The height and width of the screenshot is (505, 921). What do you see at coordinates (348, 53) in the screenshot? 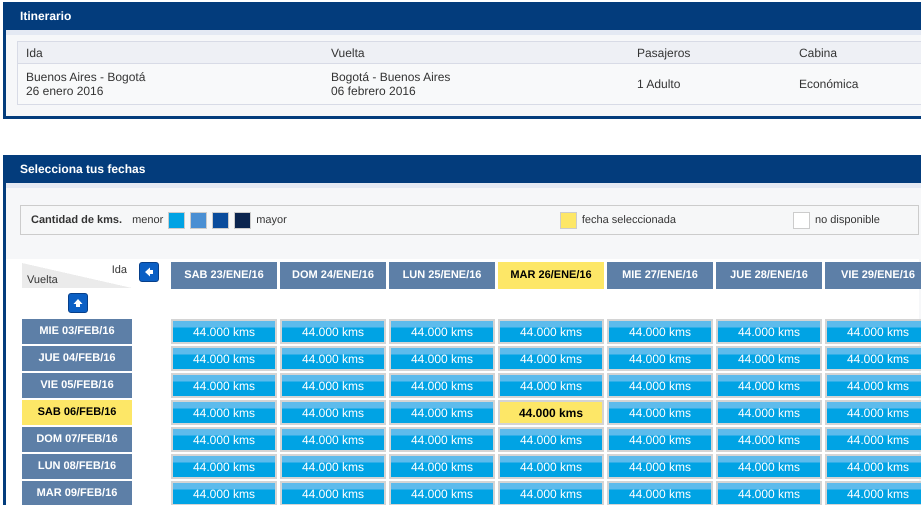
I see `column-header: Vuelta` at bounding box center [348, 53].